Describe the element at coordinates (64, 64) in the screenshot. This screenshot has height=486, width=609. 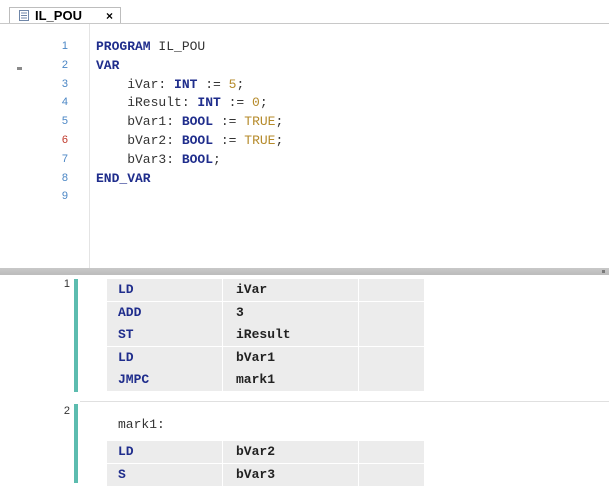
I see `line-number: 2` at that location.